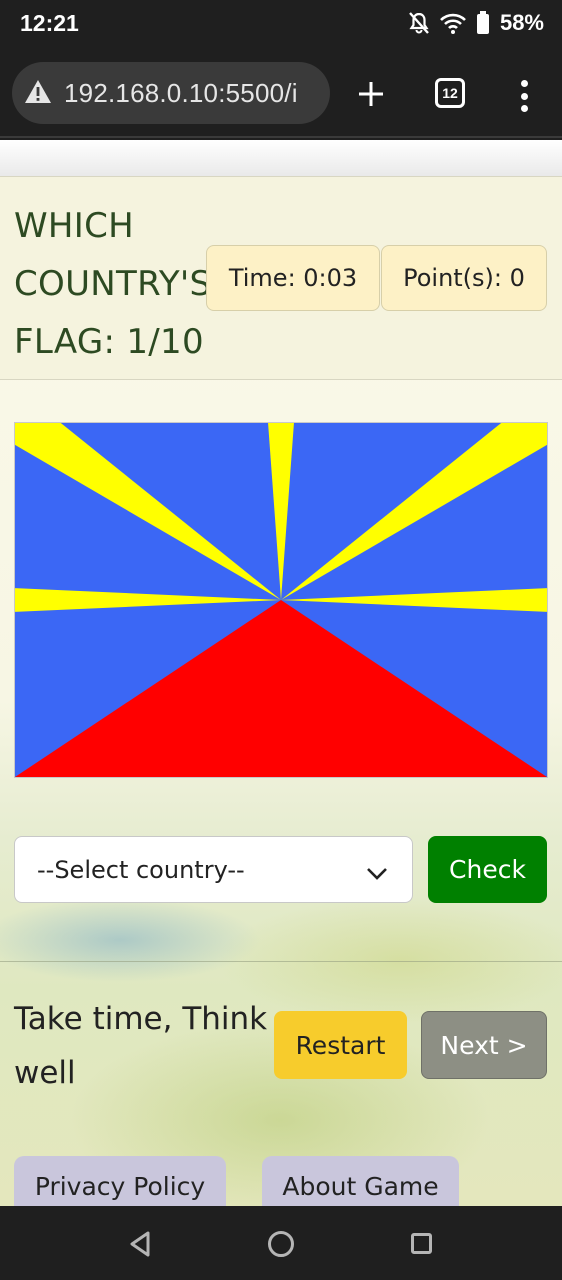 The image size is (562, 1280). I want to click on home-icon, so click(281, 1244).